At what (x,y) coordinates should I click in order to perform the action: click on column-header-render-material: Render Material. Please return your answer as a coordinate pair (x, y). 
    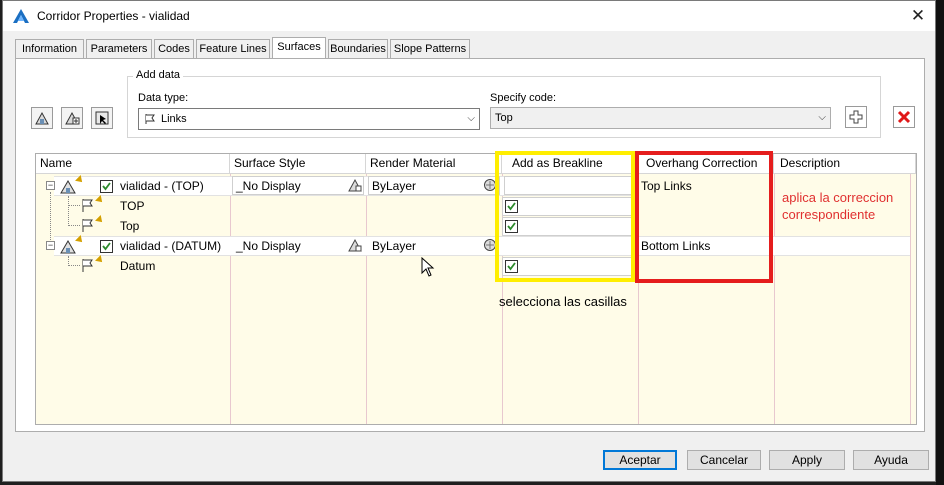
    Looking at the image, I should click on (434, 164).